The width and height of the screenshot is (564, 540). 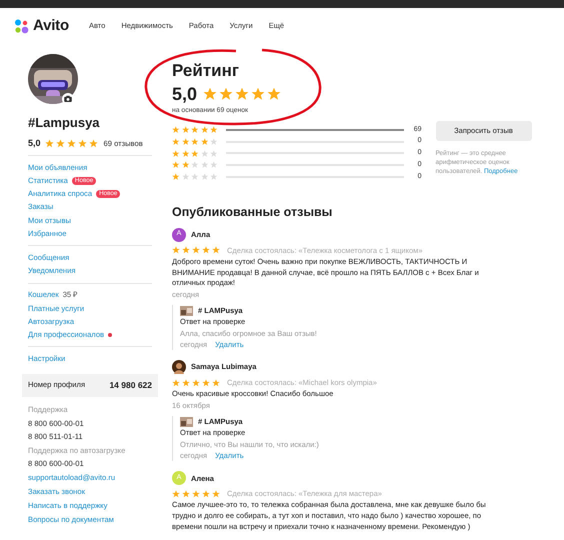 What do you see at coordinates (21, 26) in the screenshot?
I see `logo-icon` at bounding box center [21, 26].